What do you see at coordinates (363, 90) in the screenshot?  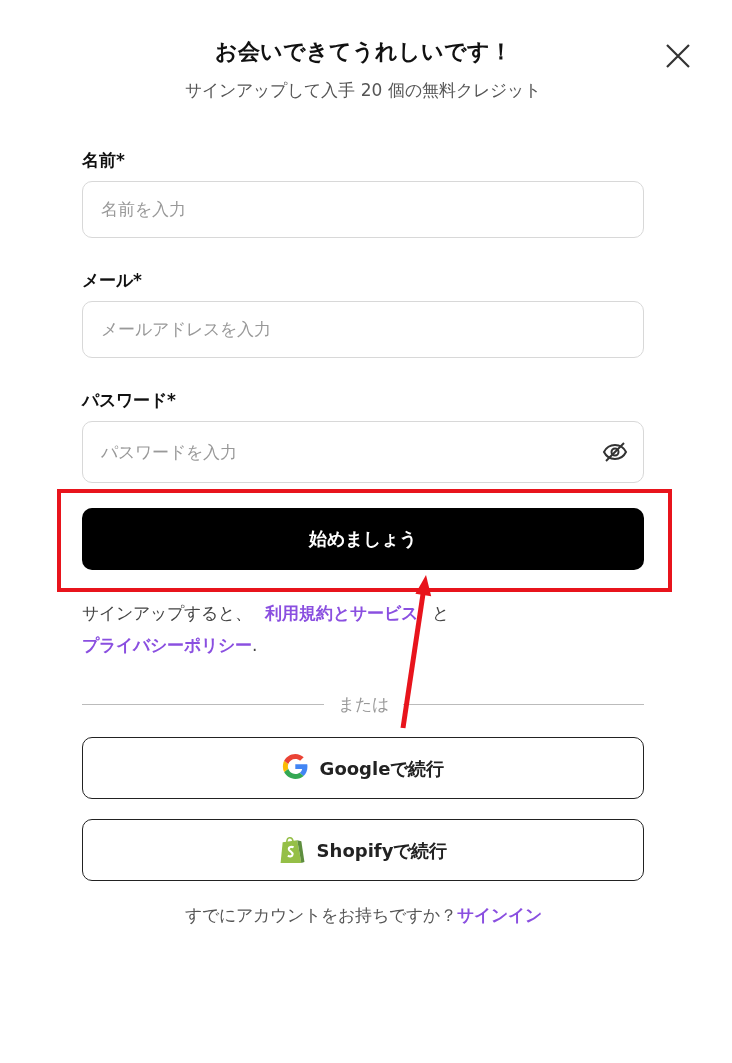 I see `subtitle: サインアップして入手 20 個の無料クレジット` at bounding box center [363, 90].